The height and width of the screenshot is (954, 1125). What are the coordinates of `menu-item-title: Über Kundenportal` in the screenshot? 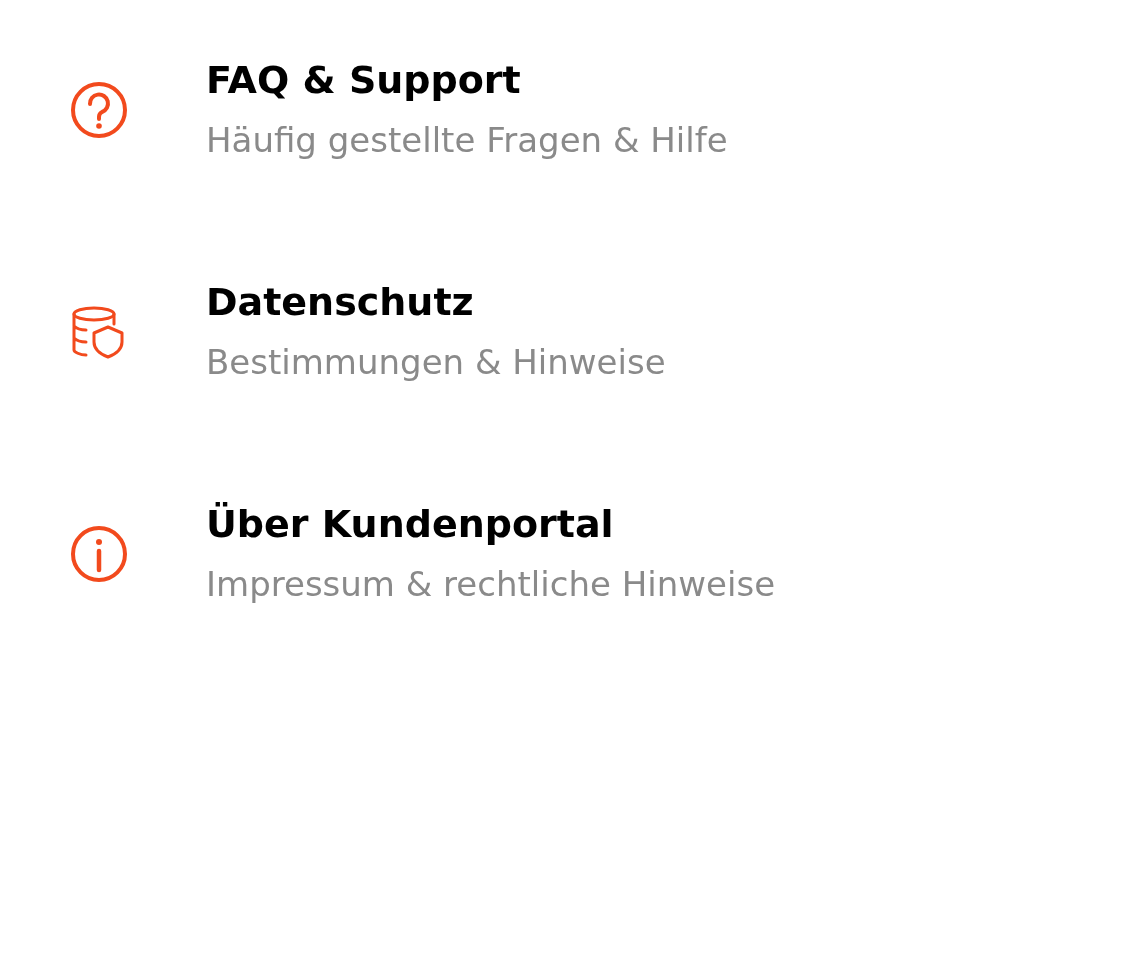 It's located at (491, 524).